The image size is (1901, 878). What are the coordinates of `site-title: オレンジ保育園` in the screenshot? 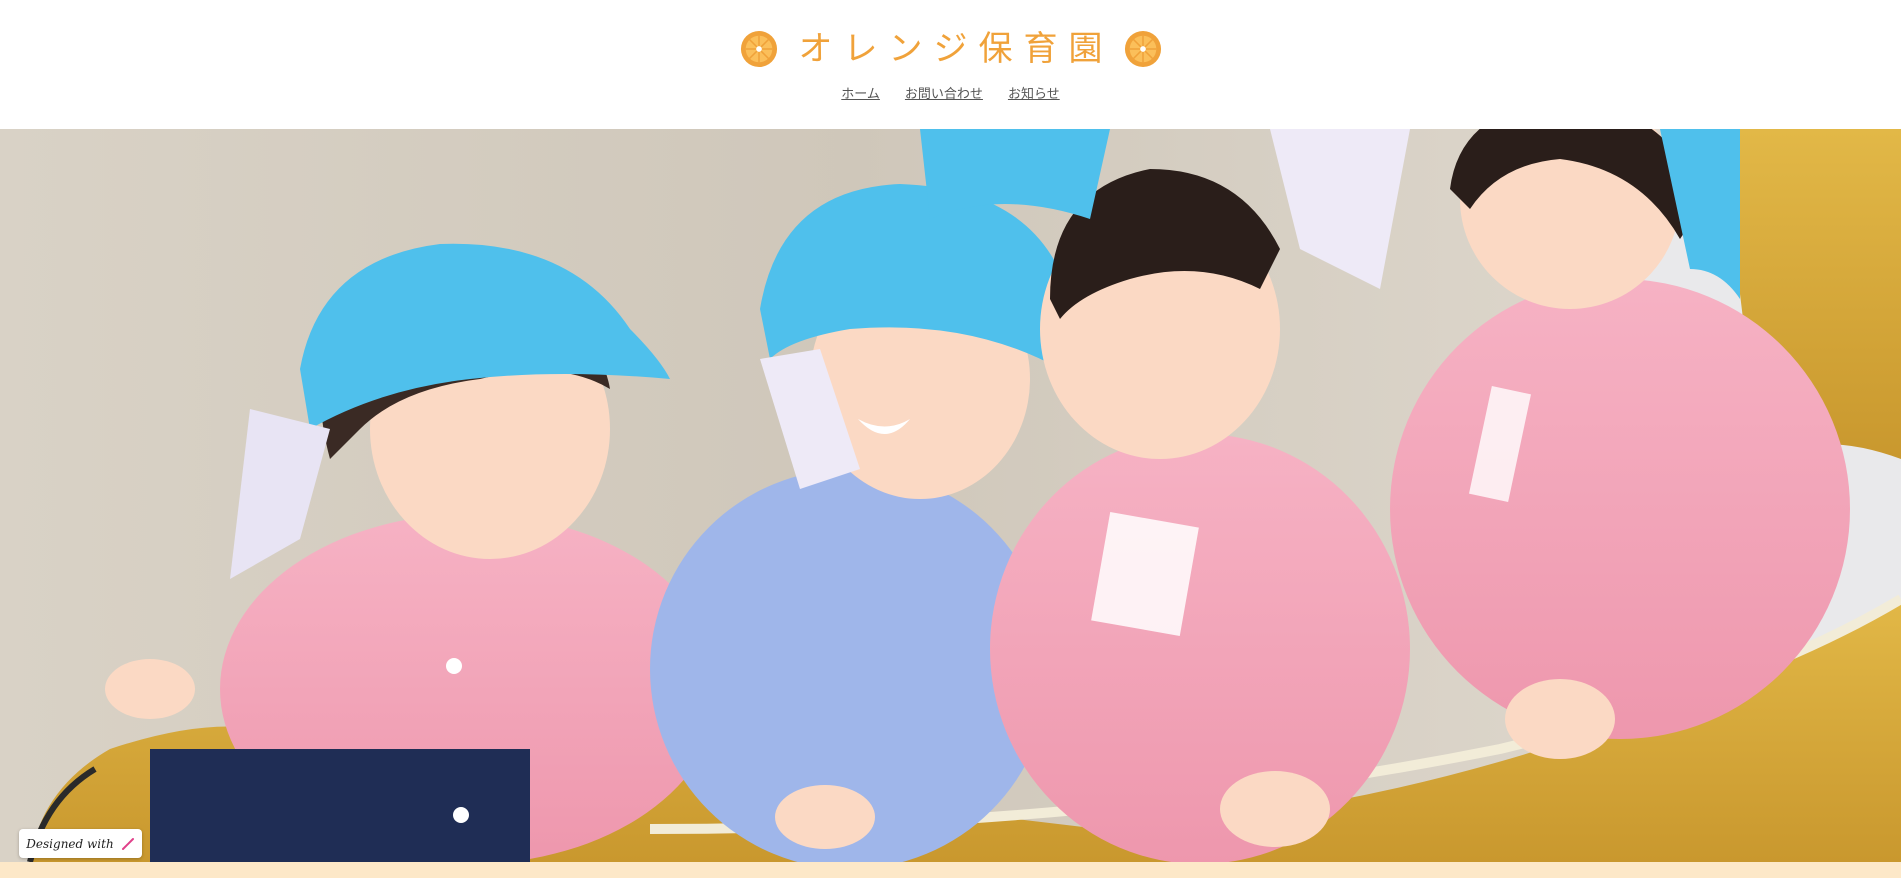 It's located at (956, 49).